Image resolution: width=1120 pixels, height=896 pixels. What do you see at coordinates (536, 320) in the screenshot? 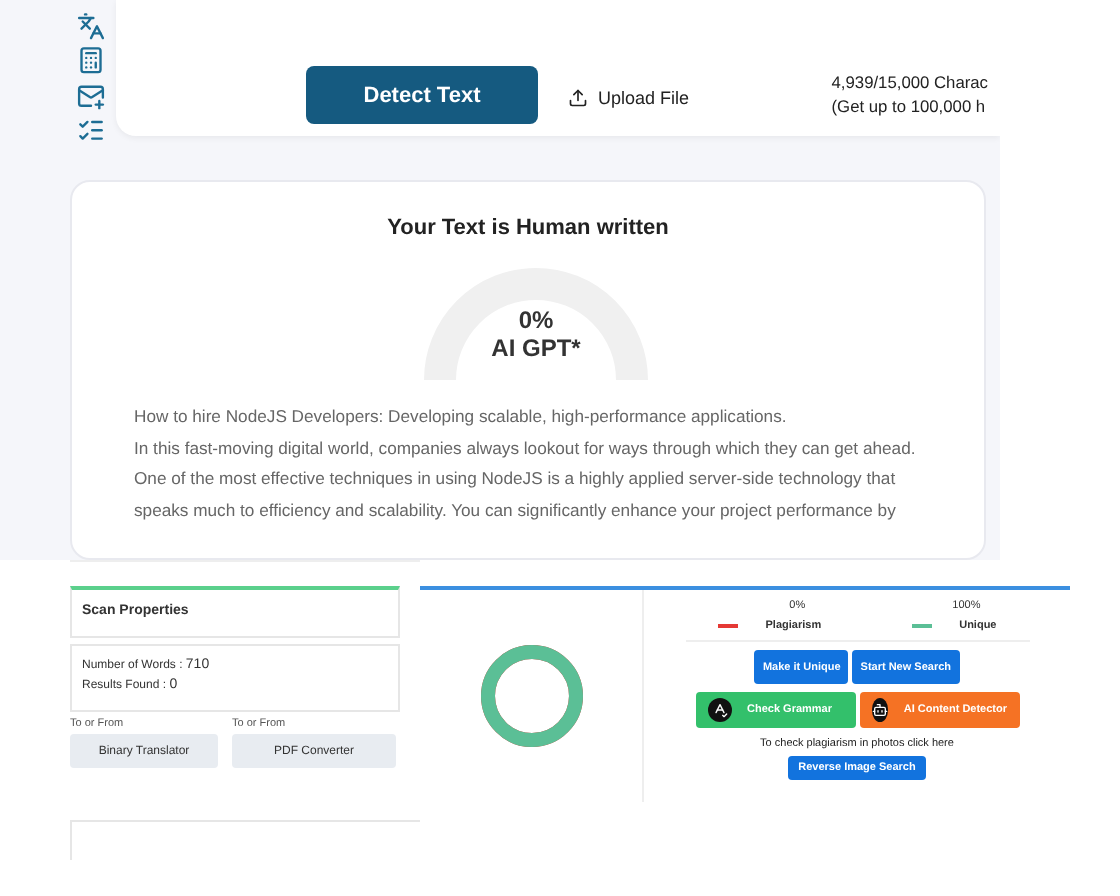
I see `gauge-percent: 0%` at bounding box center [536, 320].